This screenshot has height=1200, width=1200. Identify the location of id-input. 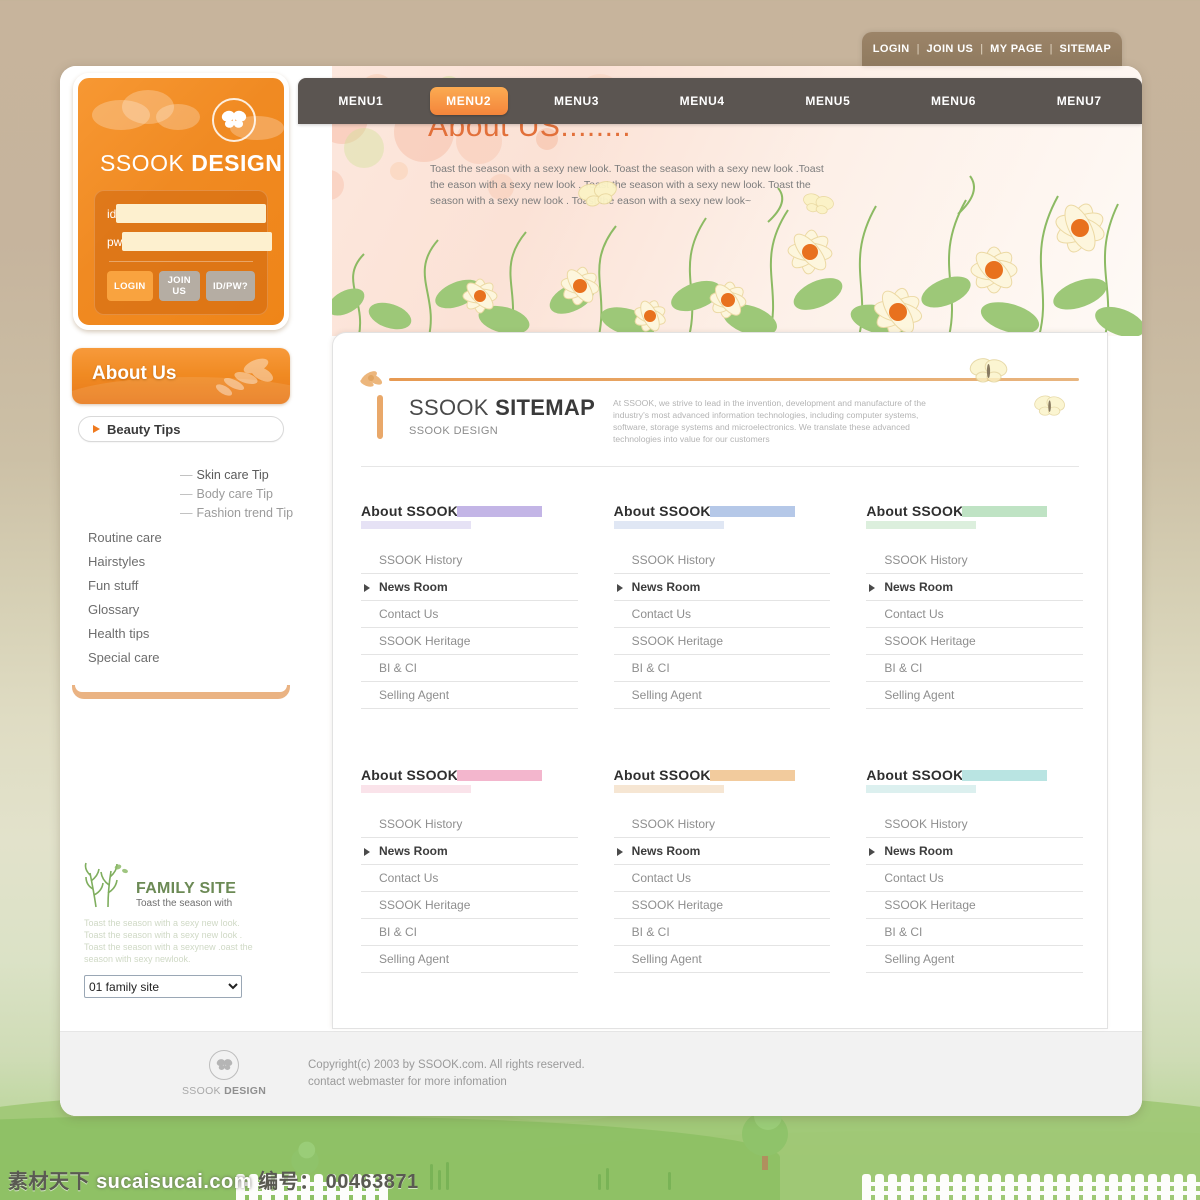
(191, 213).